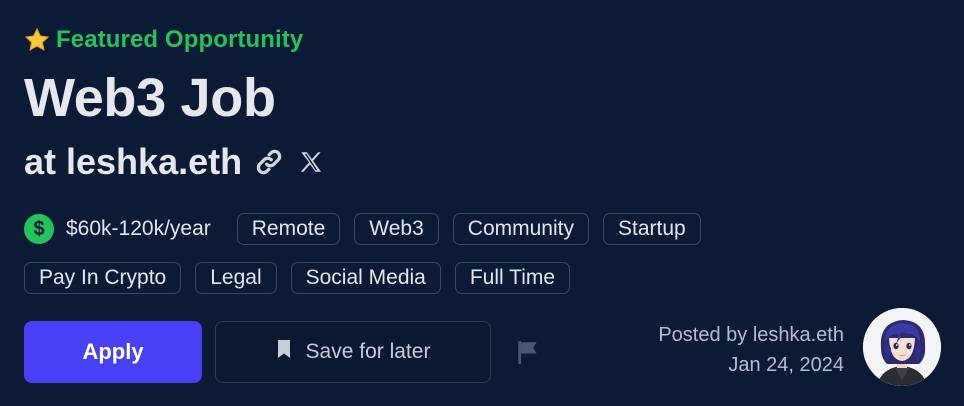 The width and height of the screenshot is (964, 406). I want to click on avatar, so click(902, 347).